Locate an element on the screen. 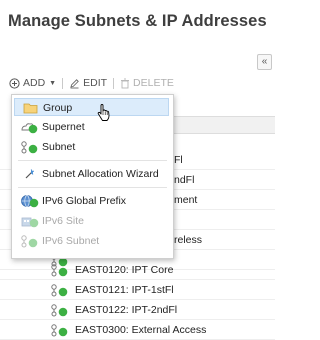 This screenshot has width=320, height=340. menu-item-label: IPv6 Site is located at coordinates (63, 221).